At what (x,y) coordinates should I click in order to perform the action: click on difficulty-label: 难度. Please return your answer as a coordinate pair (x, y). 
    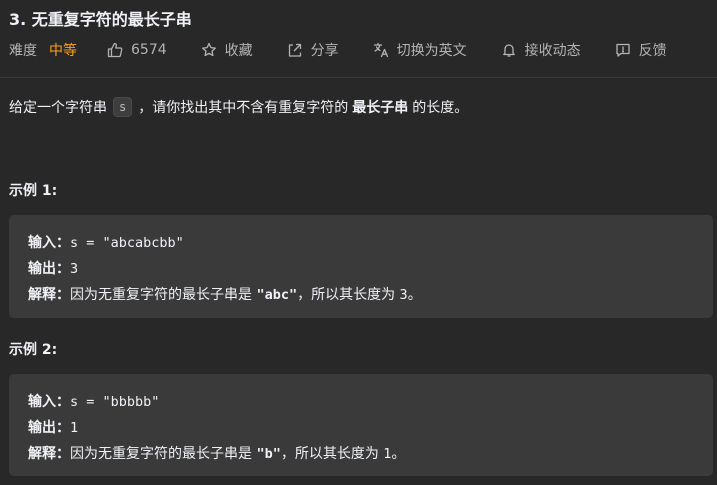
    Looking at the image, I should click on (23, 51).